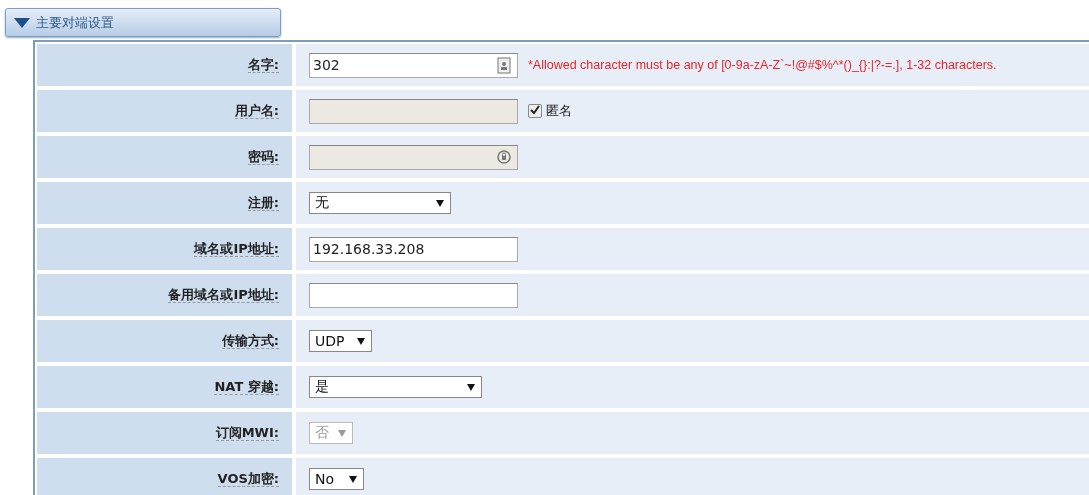 The image size is (1089, 495). What do you see at coordinates (504, 65) in the screenshot?
I see `contact-card-icon` at bounding box center [504, 65].